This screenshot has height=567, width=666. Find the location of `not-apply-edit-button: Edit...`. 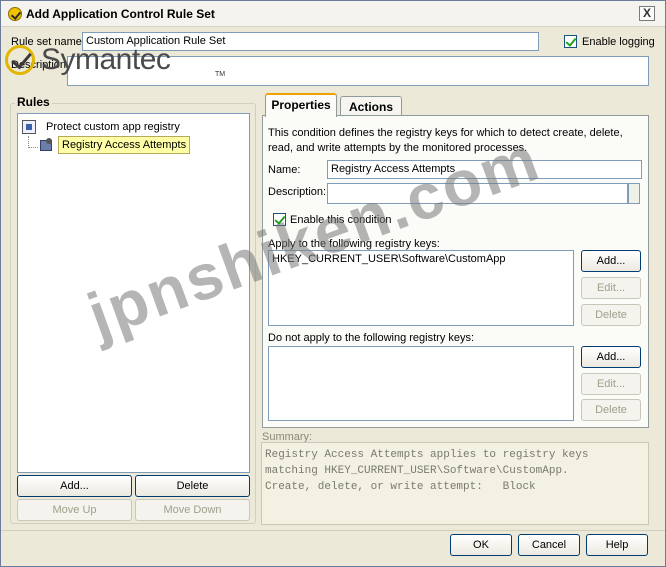

not-apply-edit-button: Edit... is located at coordinates (611, 384).